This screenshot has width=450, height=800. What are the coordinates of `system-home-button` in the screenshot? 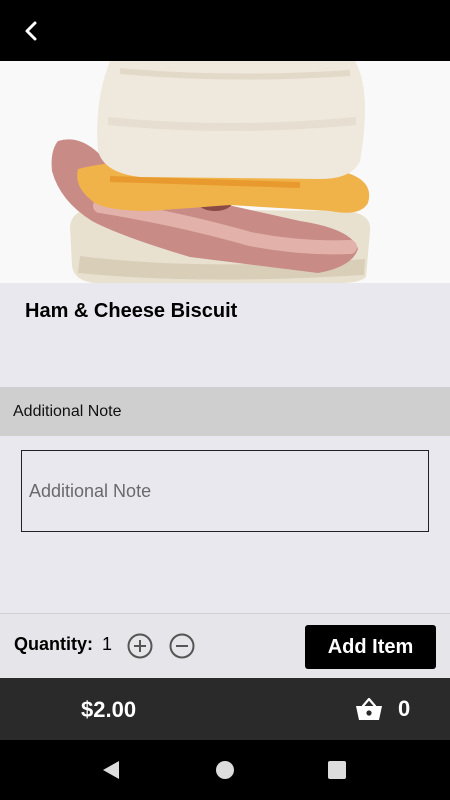 It's located at (225, 770).